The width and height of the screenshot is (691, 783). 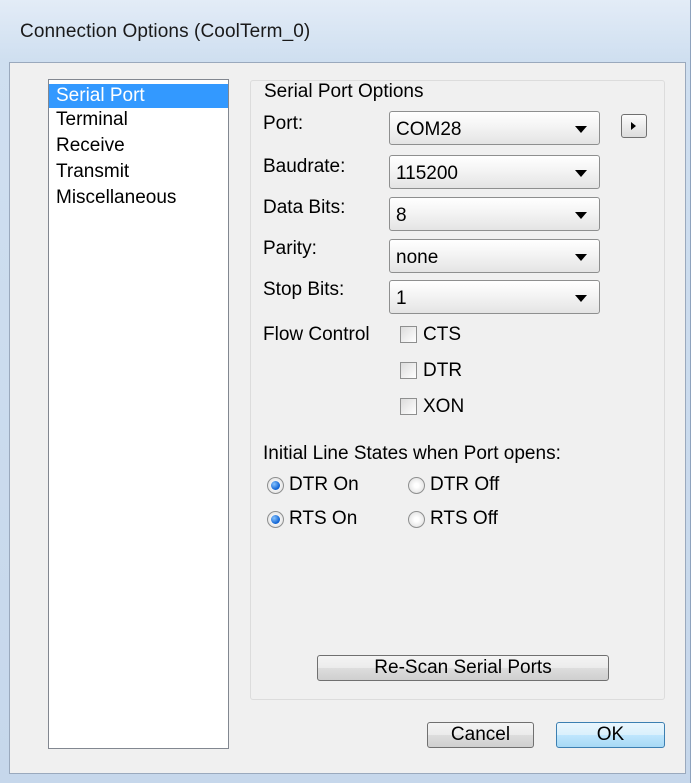 What do you see at coordinates (304, 207) in the screenshot?
I see `data-bits-label: Data Bits:` at bounding box center [304, 207].